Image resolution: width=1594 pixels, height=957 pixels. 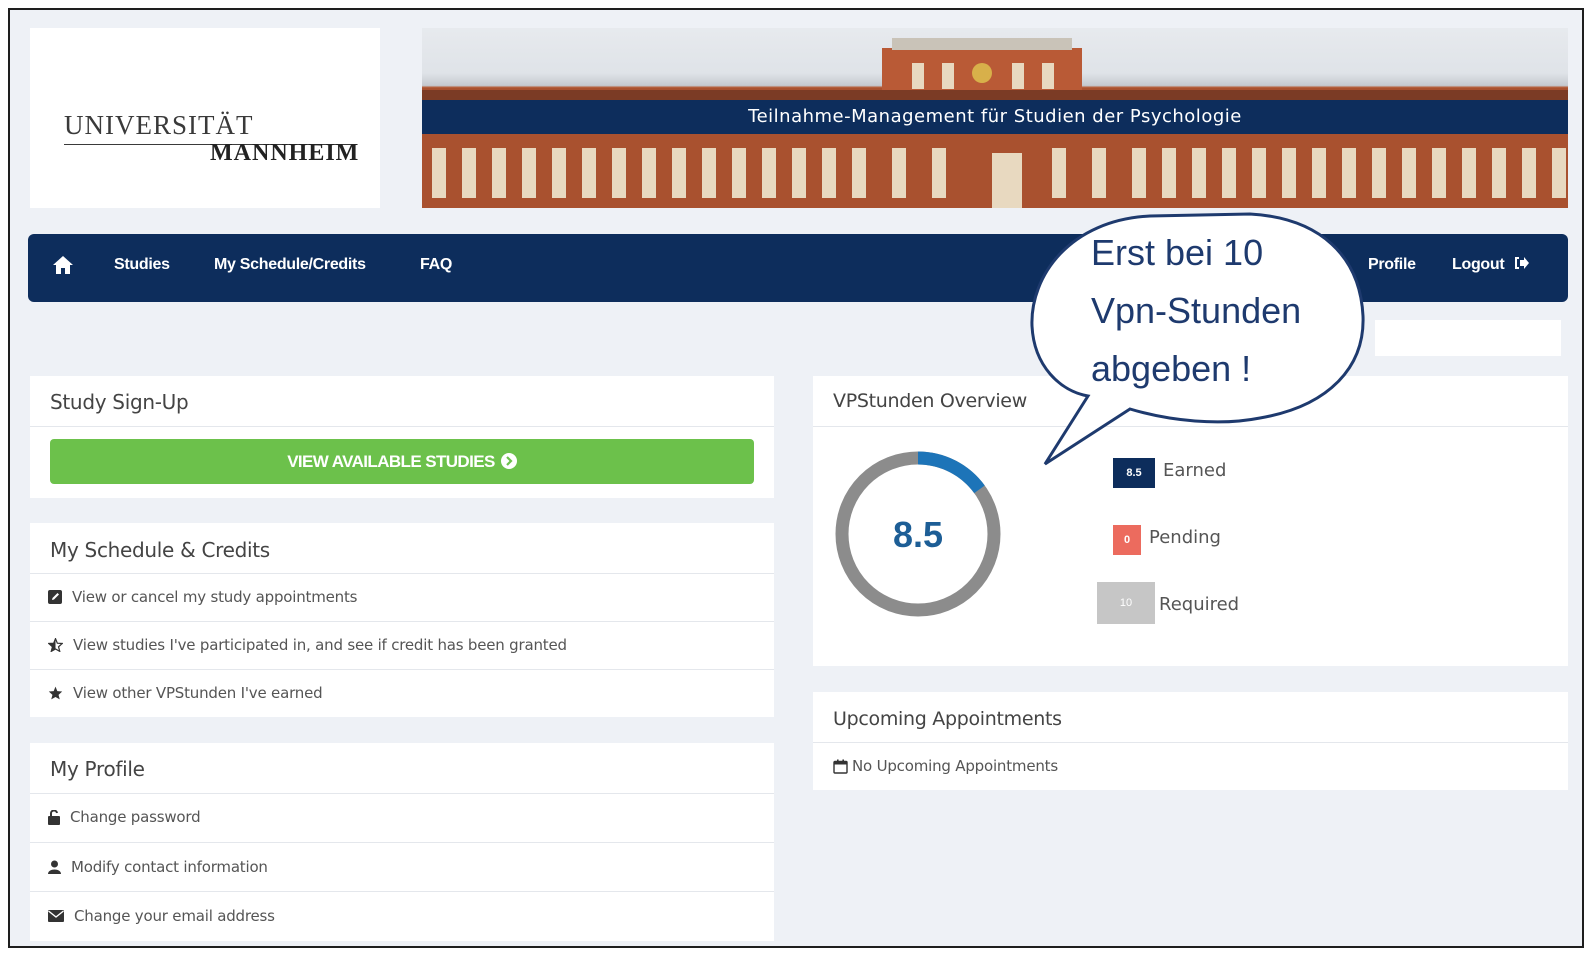 I want to click on envelope-icon, so click(x=56, y=916).